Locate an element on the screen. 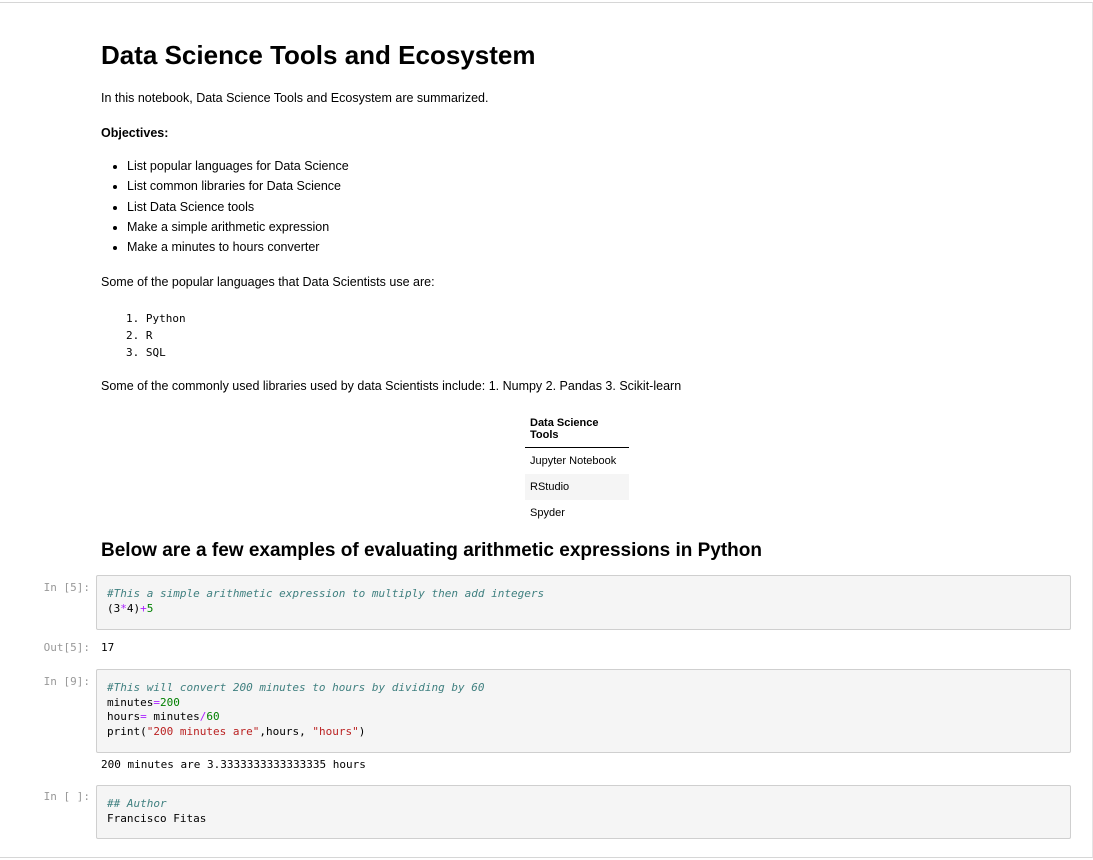  output-prompt: Out[5]: is located at coordinates (66, 647).